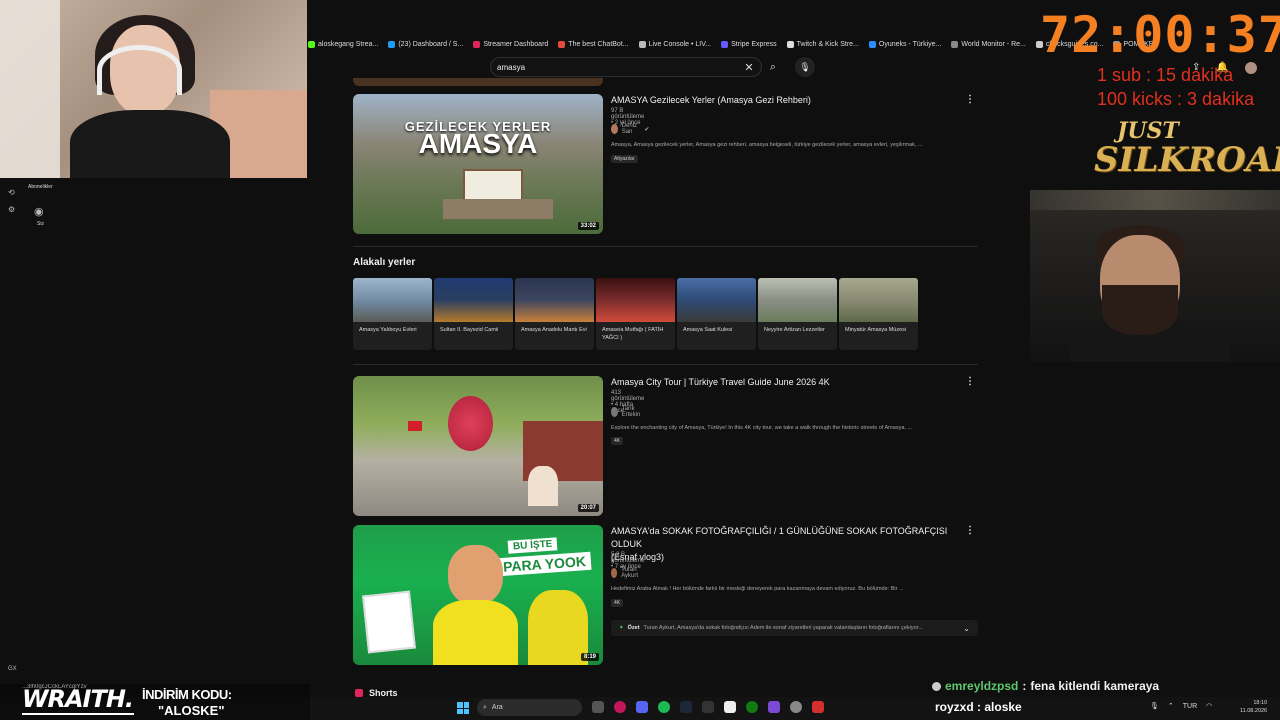 This screenshot has height=720, width=1280. Describe the element at coordinates (620, 707) in the screenshot. I see `opera-gx-icon` at that location.